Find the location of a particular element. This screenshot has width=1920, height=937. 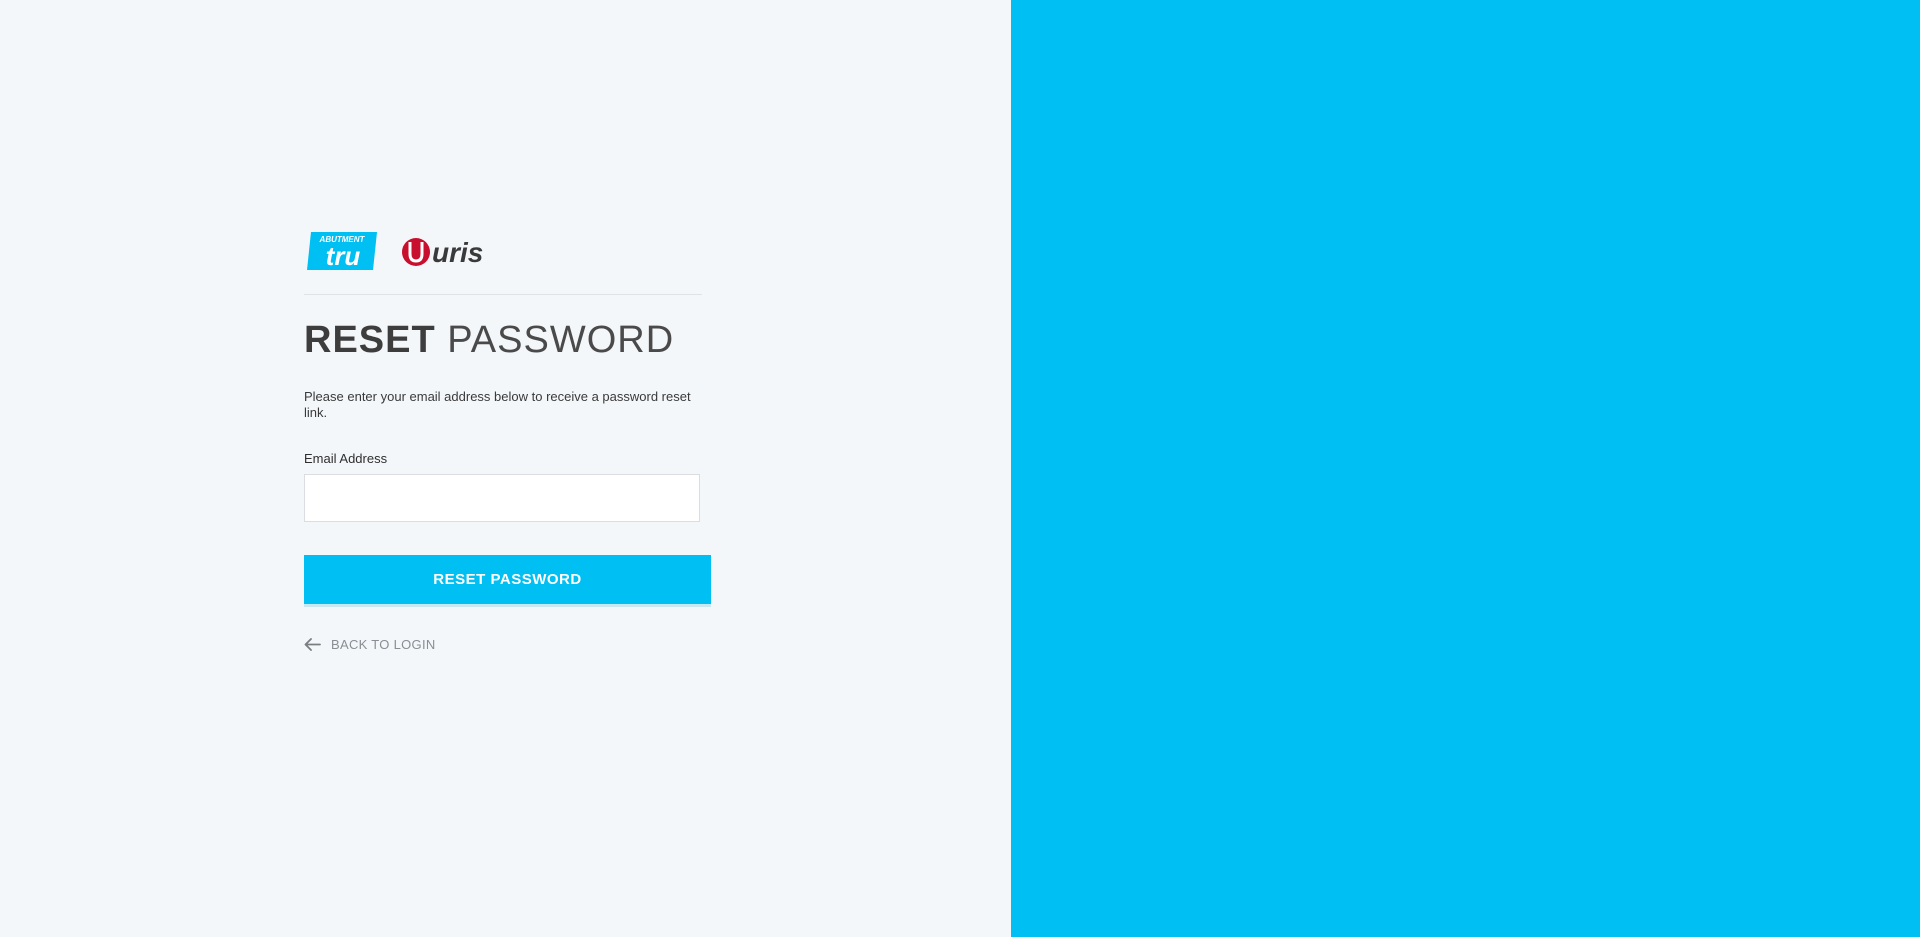

title-light: PASSWORD is located at coordinates (561, 340).